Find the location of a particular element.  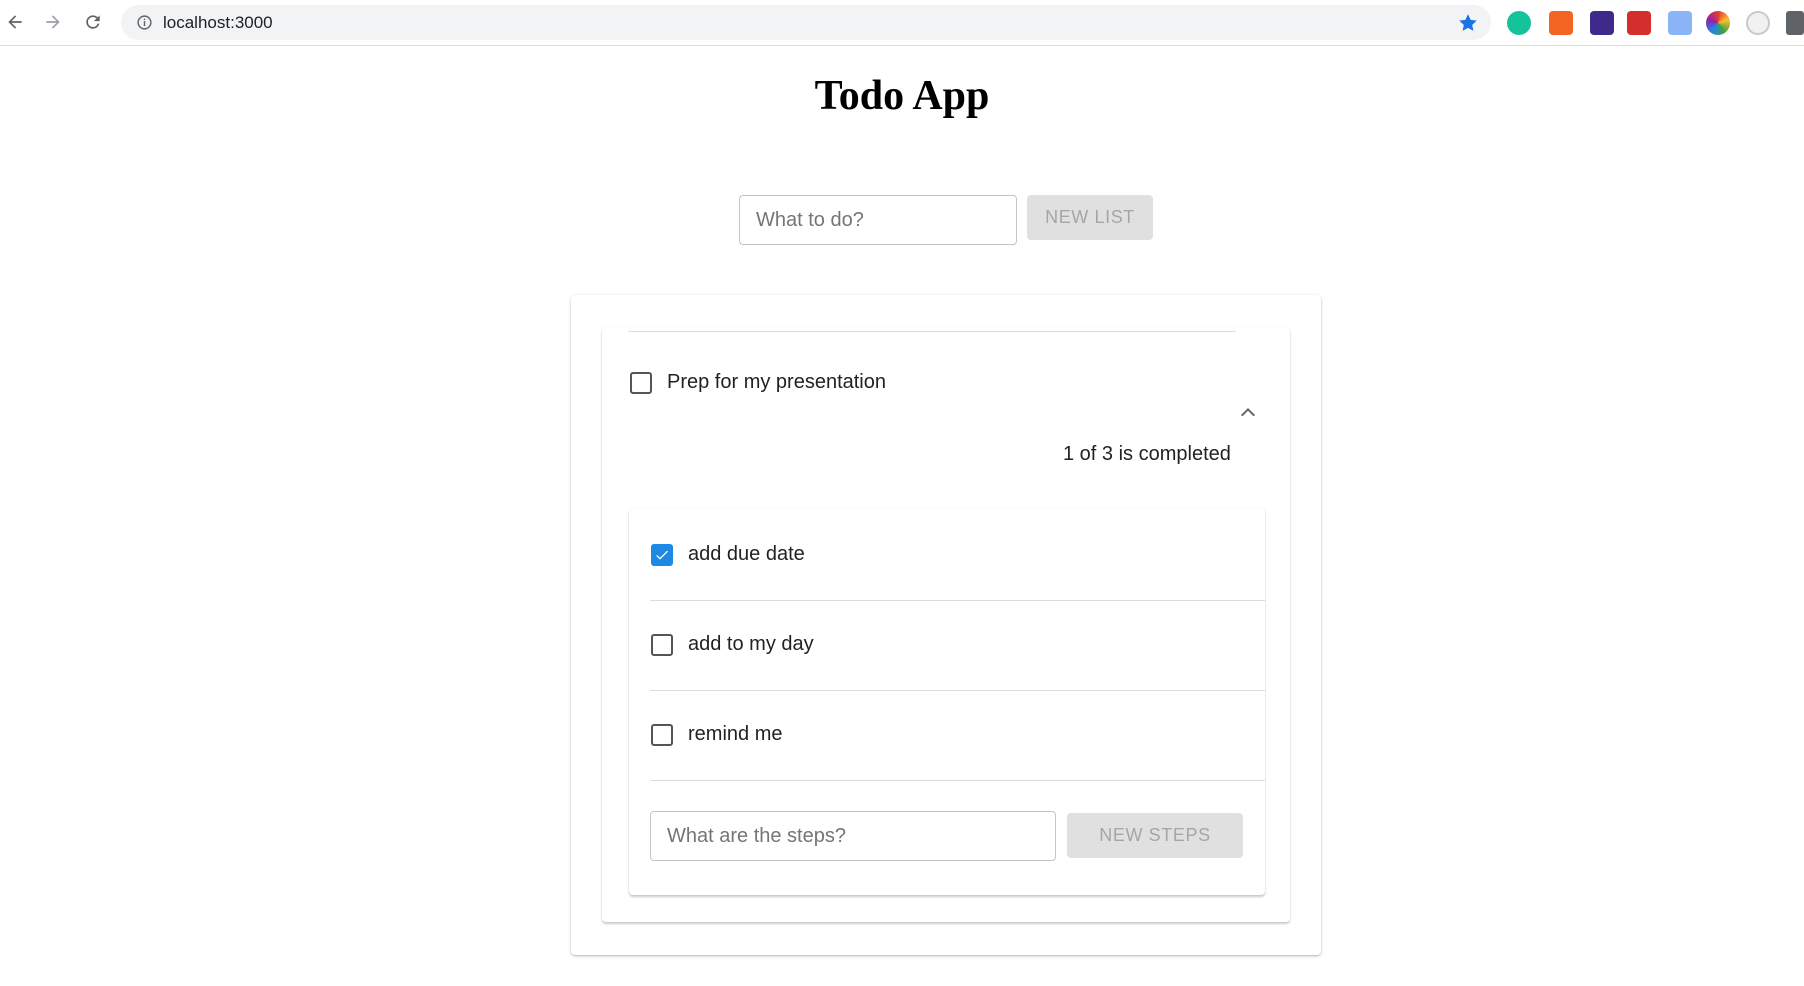

browser-toolbar: localhost:3000 is located at coordinates (902, 23).